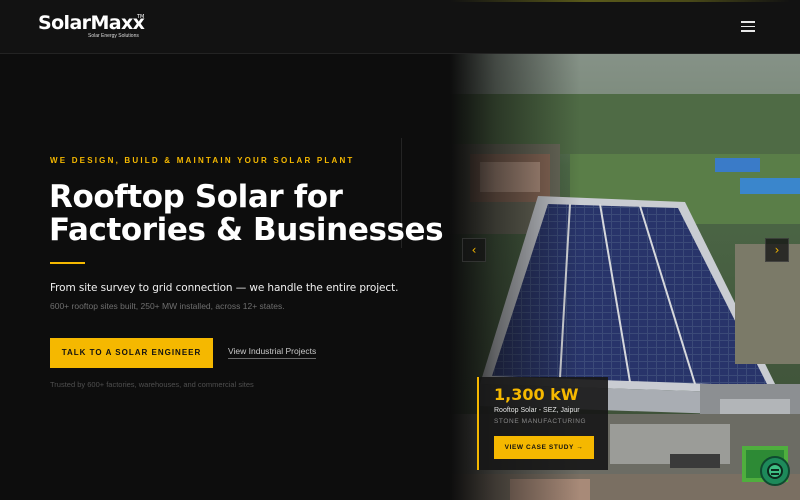 The image size is (800, 500). Describe the element at coordinates (272, 352) in the screenshot. I see `view-projects-link: View Industrial Projects` at that location.